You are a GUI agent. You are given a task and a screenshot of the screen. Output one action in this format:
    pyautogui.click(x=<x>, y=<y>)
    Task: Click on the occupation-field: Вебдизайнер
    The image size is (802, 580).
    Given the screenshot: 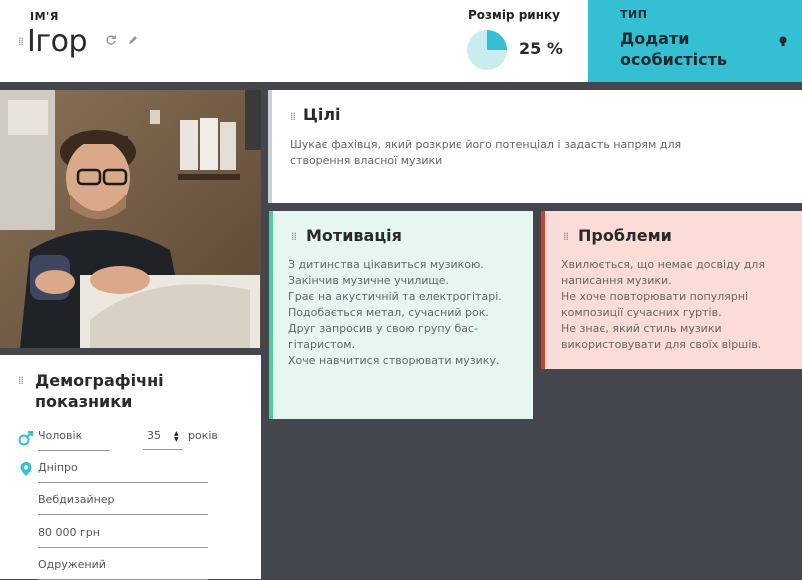 What is the action you would take?
    pyautogui.click(x=123, y=503)
    